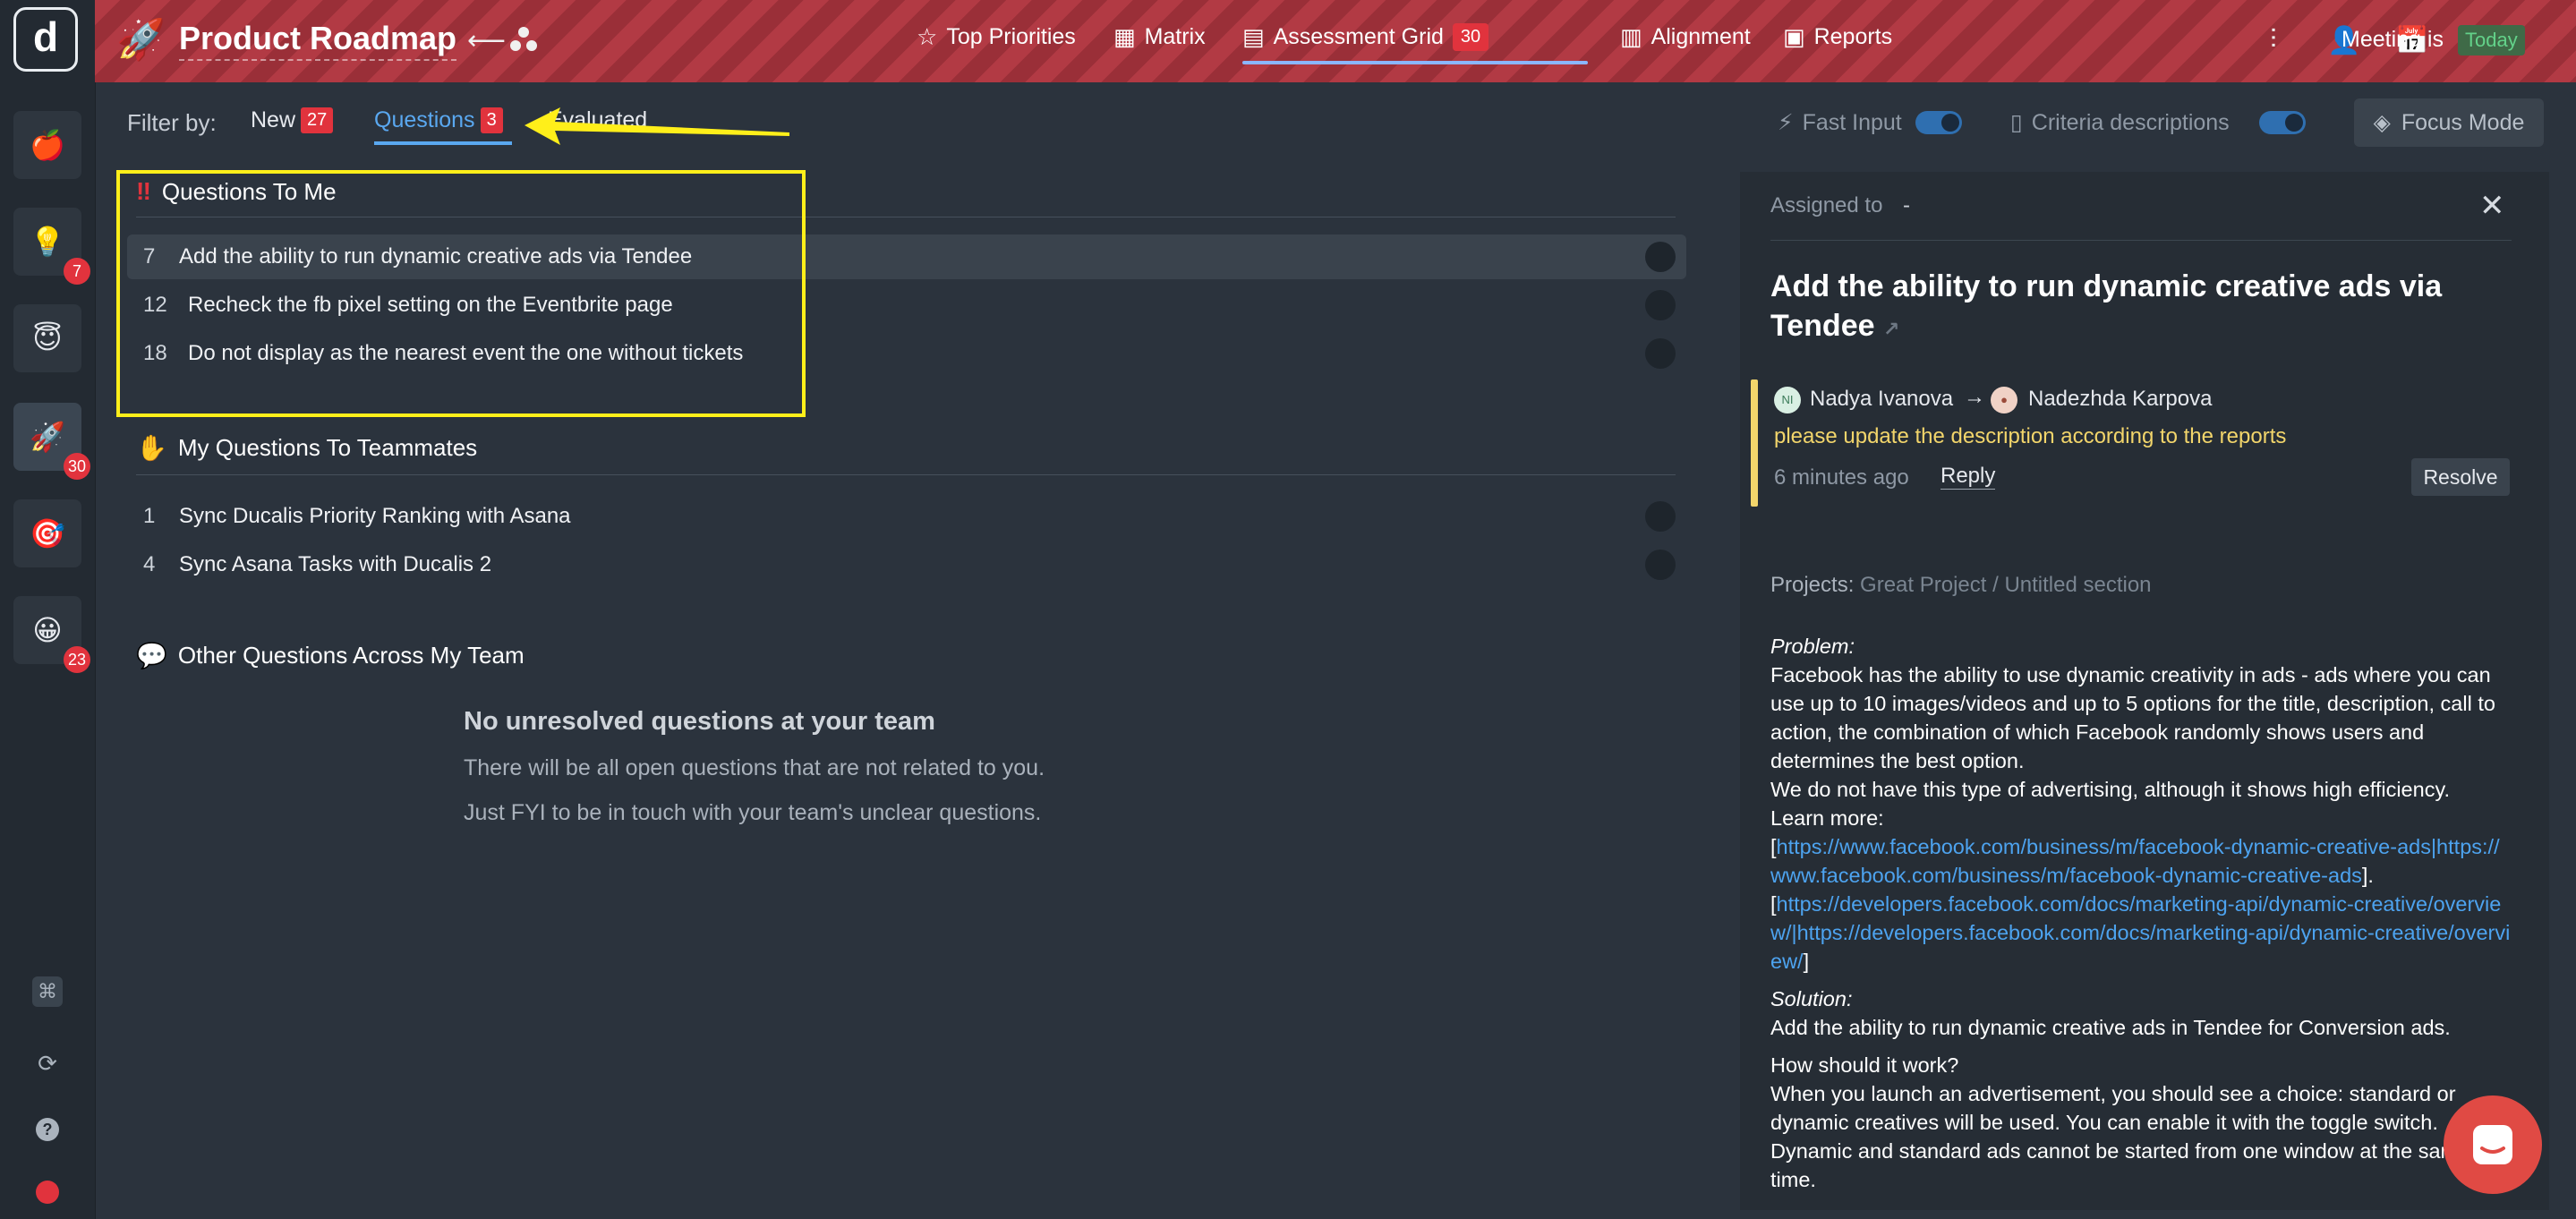 This screenshot has width=2576, height=1219. I want to click on command-icon: ⌘, so click(47, 992).